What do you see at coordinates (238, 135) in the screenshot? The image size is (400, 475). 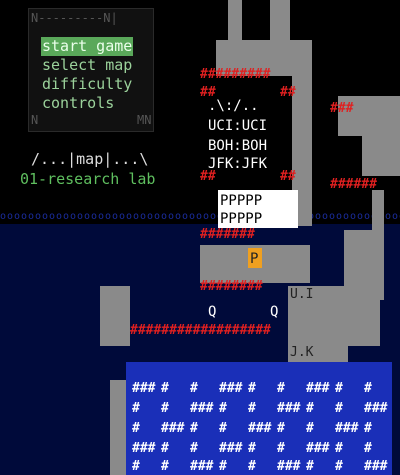 I see `lab-room: .\:/.. UCI:UCI BOH:BOH JFK:JFK` at bounding box center [238, 135].